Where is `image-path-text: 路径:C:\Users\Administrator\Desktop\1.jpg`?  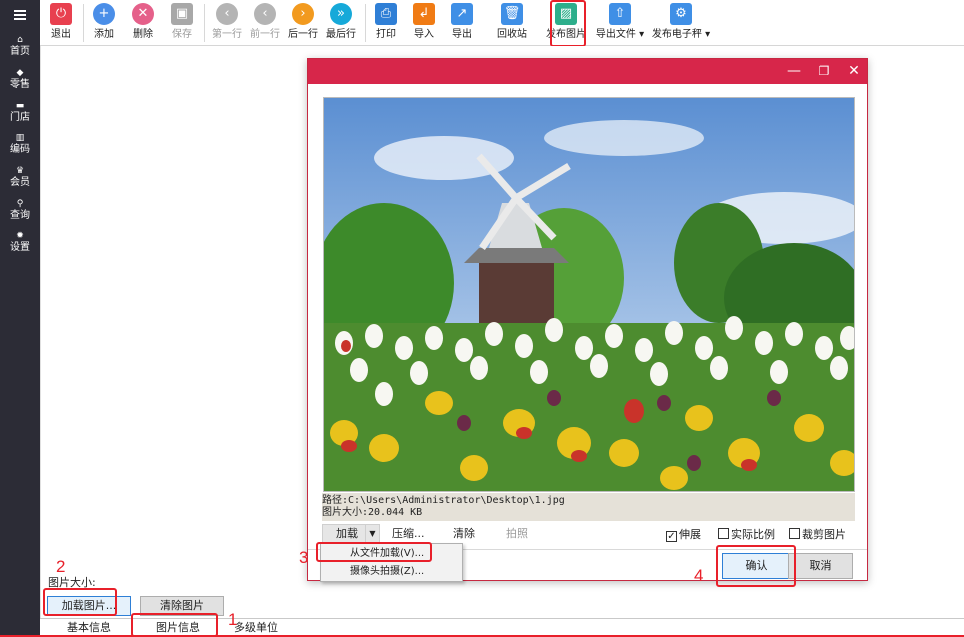
image-path-text: 路径:C:\Users\Administrator\Desktop\1.jpg is located at coordinates (443, 500).